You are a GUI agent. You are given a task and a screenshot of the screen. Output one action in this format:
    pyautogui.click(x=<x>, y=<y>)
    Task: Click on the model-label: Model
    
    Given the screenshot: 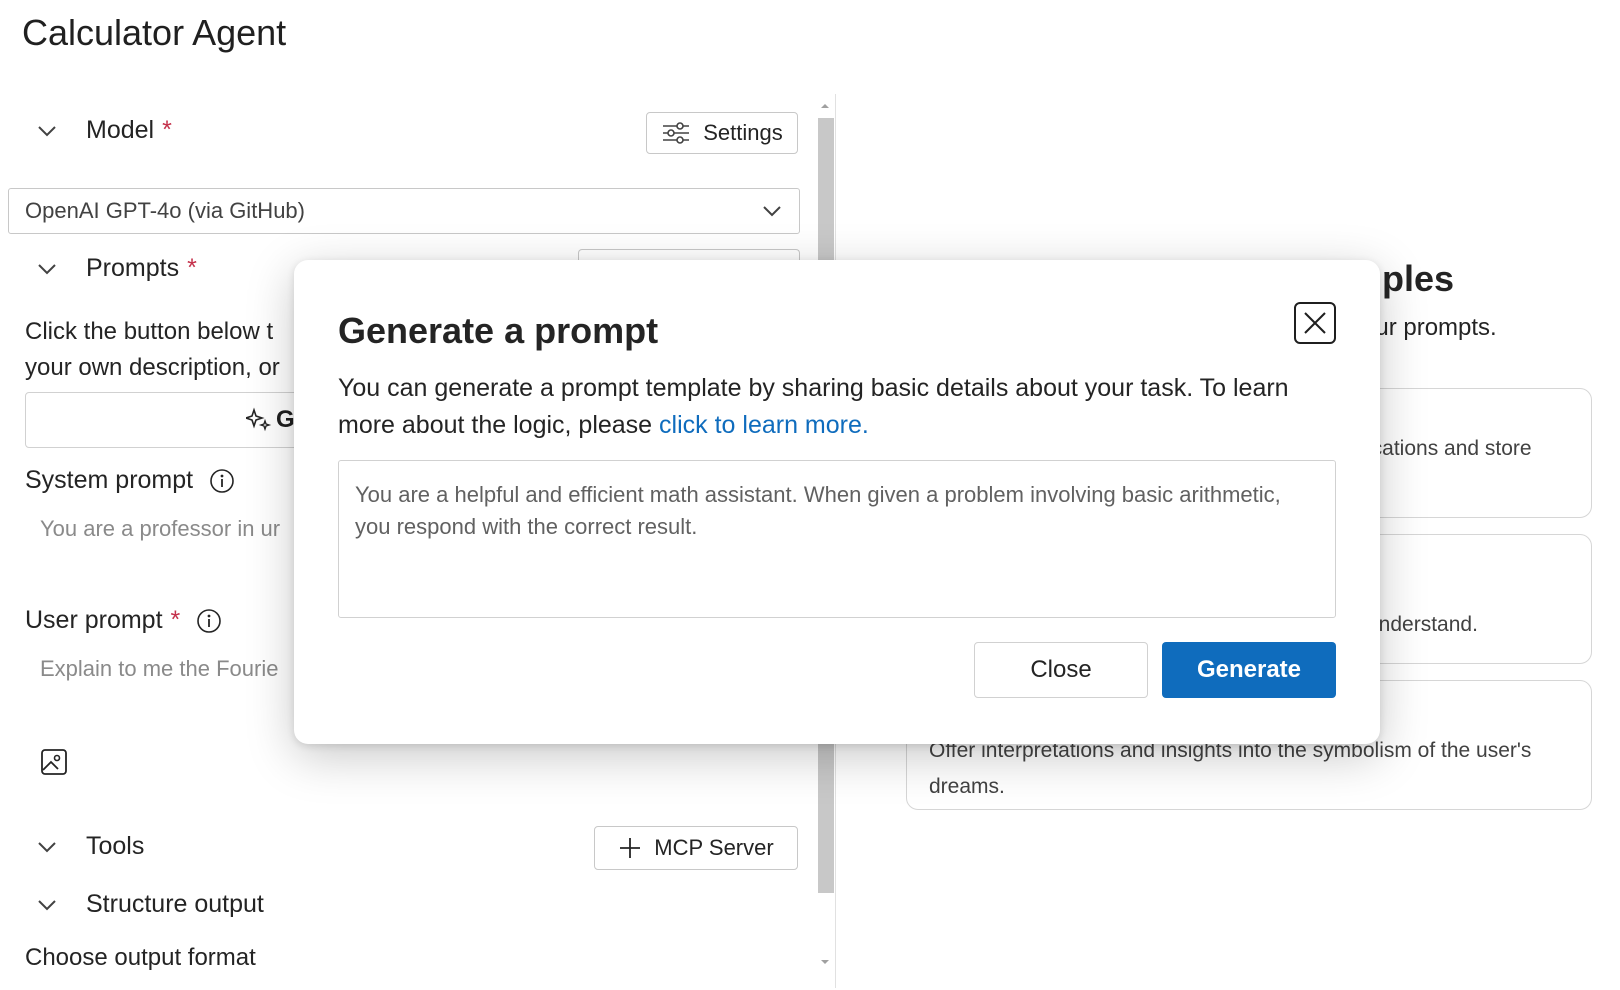 What is the action you would take?
    pyautogui.click(x=120, y=130)
    